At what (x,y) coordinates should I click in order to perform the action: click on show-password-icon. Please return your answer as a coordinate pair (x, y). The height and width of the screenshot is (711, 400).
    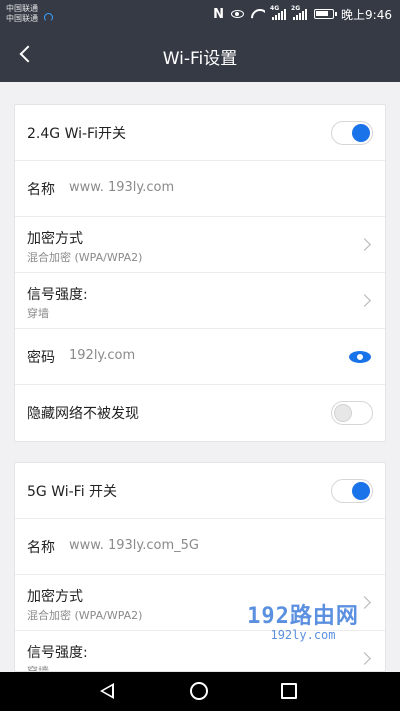
    Looking at the image, I should click on (360, 357).